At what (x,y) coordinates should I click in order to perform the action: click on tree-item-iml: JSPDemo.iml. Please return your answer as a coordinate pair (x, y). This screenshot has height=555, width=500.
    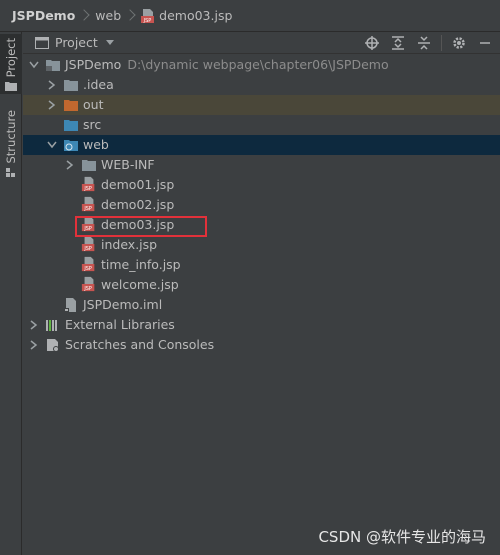
    Looking at the image, I should click on (261, 305).